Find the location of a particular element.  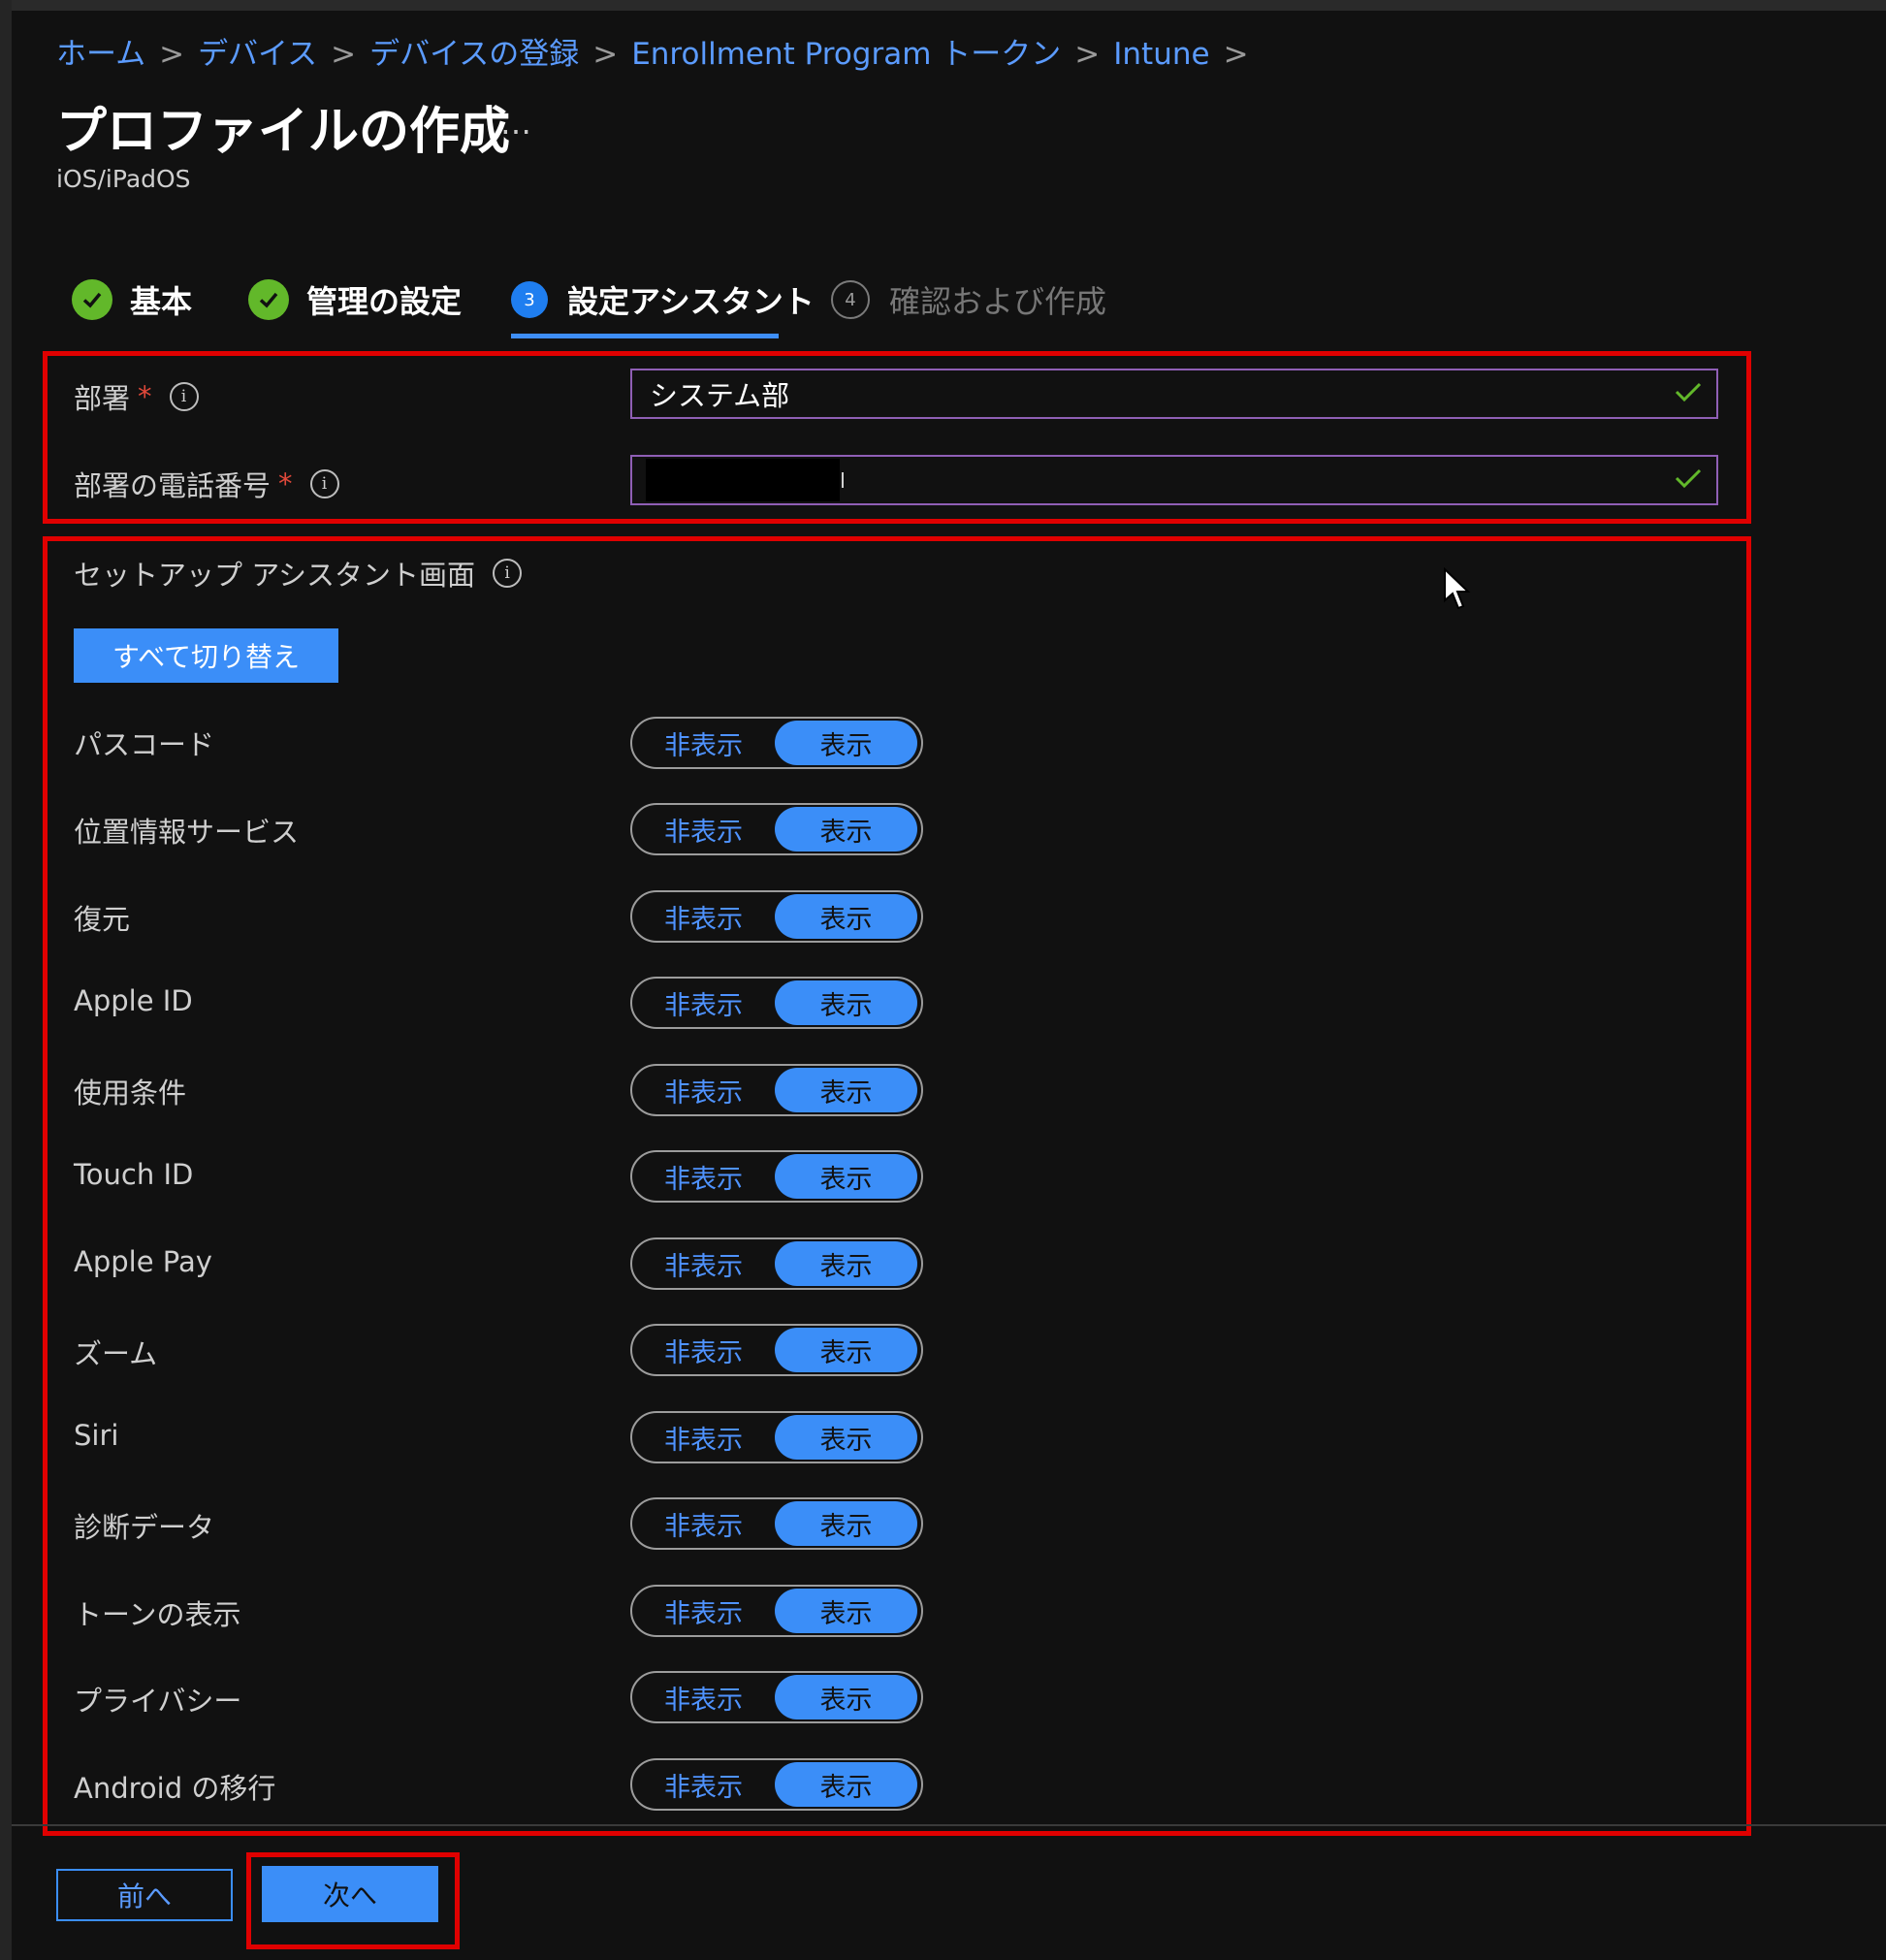

display-tone-toggle: 非表示 表示 is located at coordinates (776, 1611).